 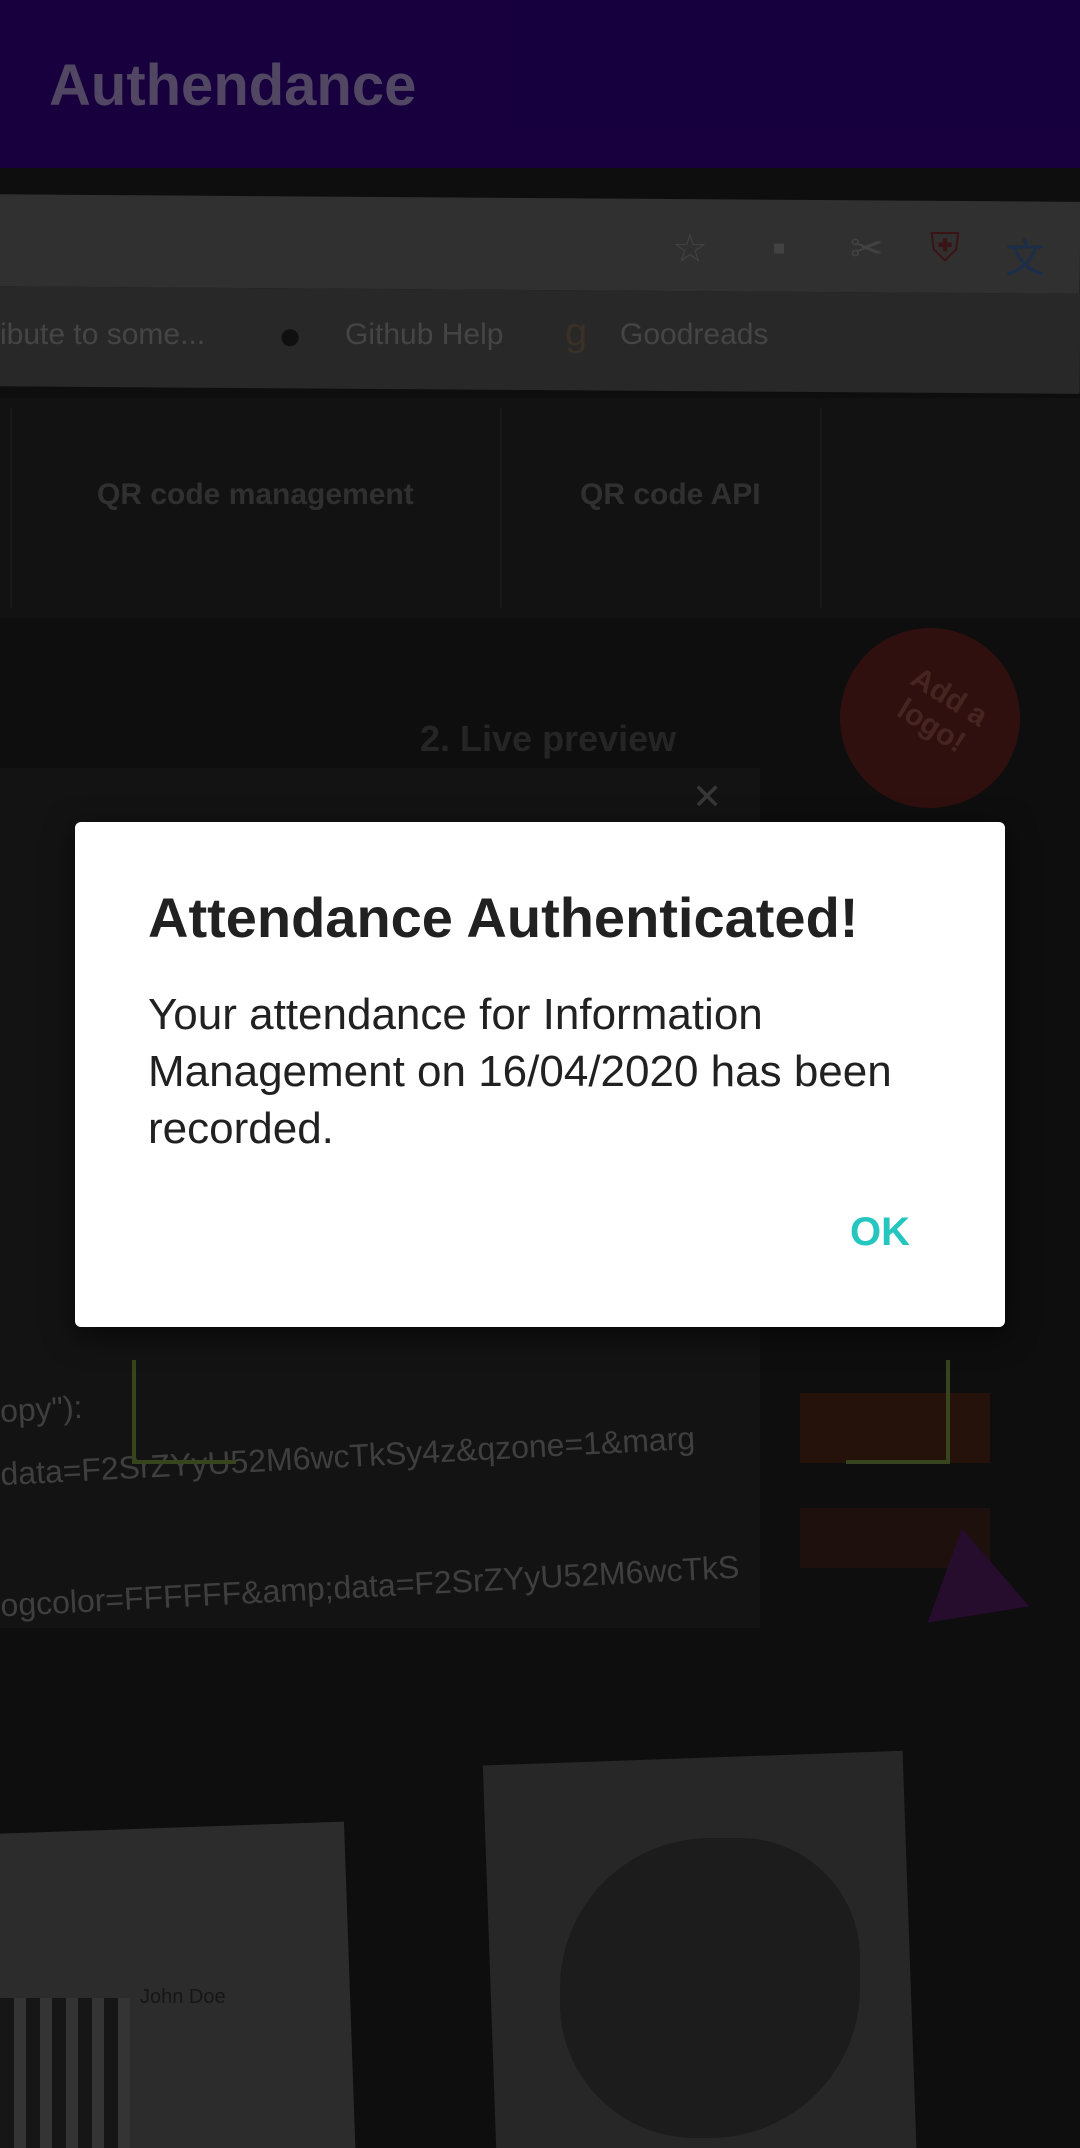 I want to click on dialog-title: Attendance Authenticated!, so click(x=503, y=917).